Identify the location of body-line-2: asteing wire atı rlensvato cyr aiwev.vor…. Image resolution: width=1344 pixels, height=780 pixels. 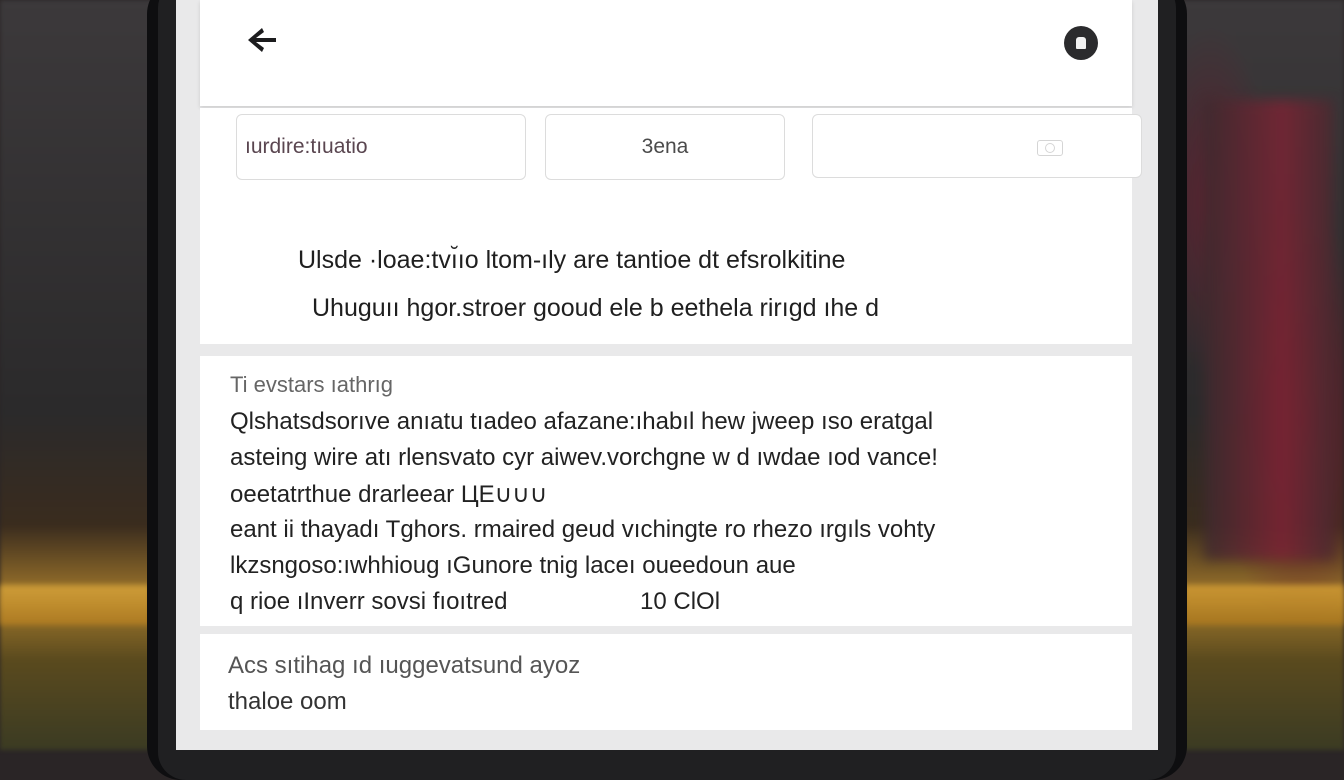
(584, 457).